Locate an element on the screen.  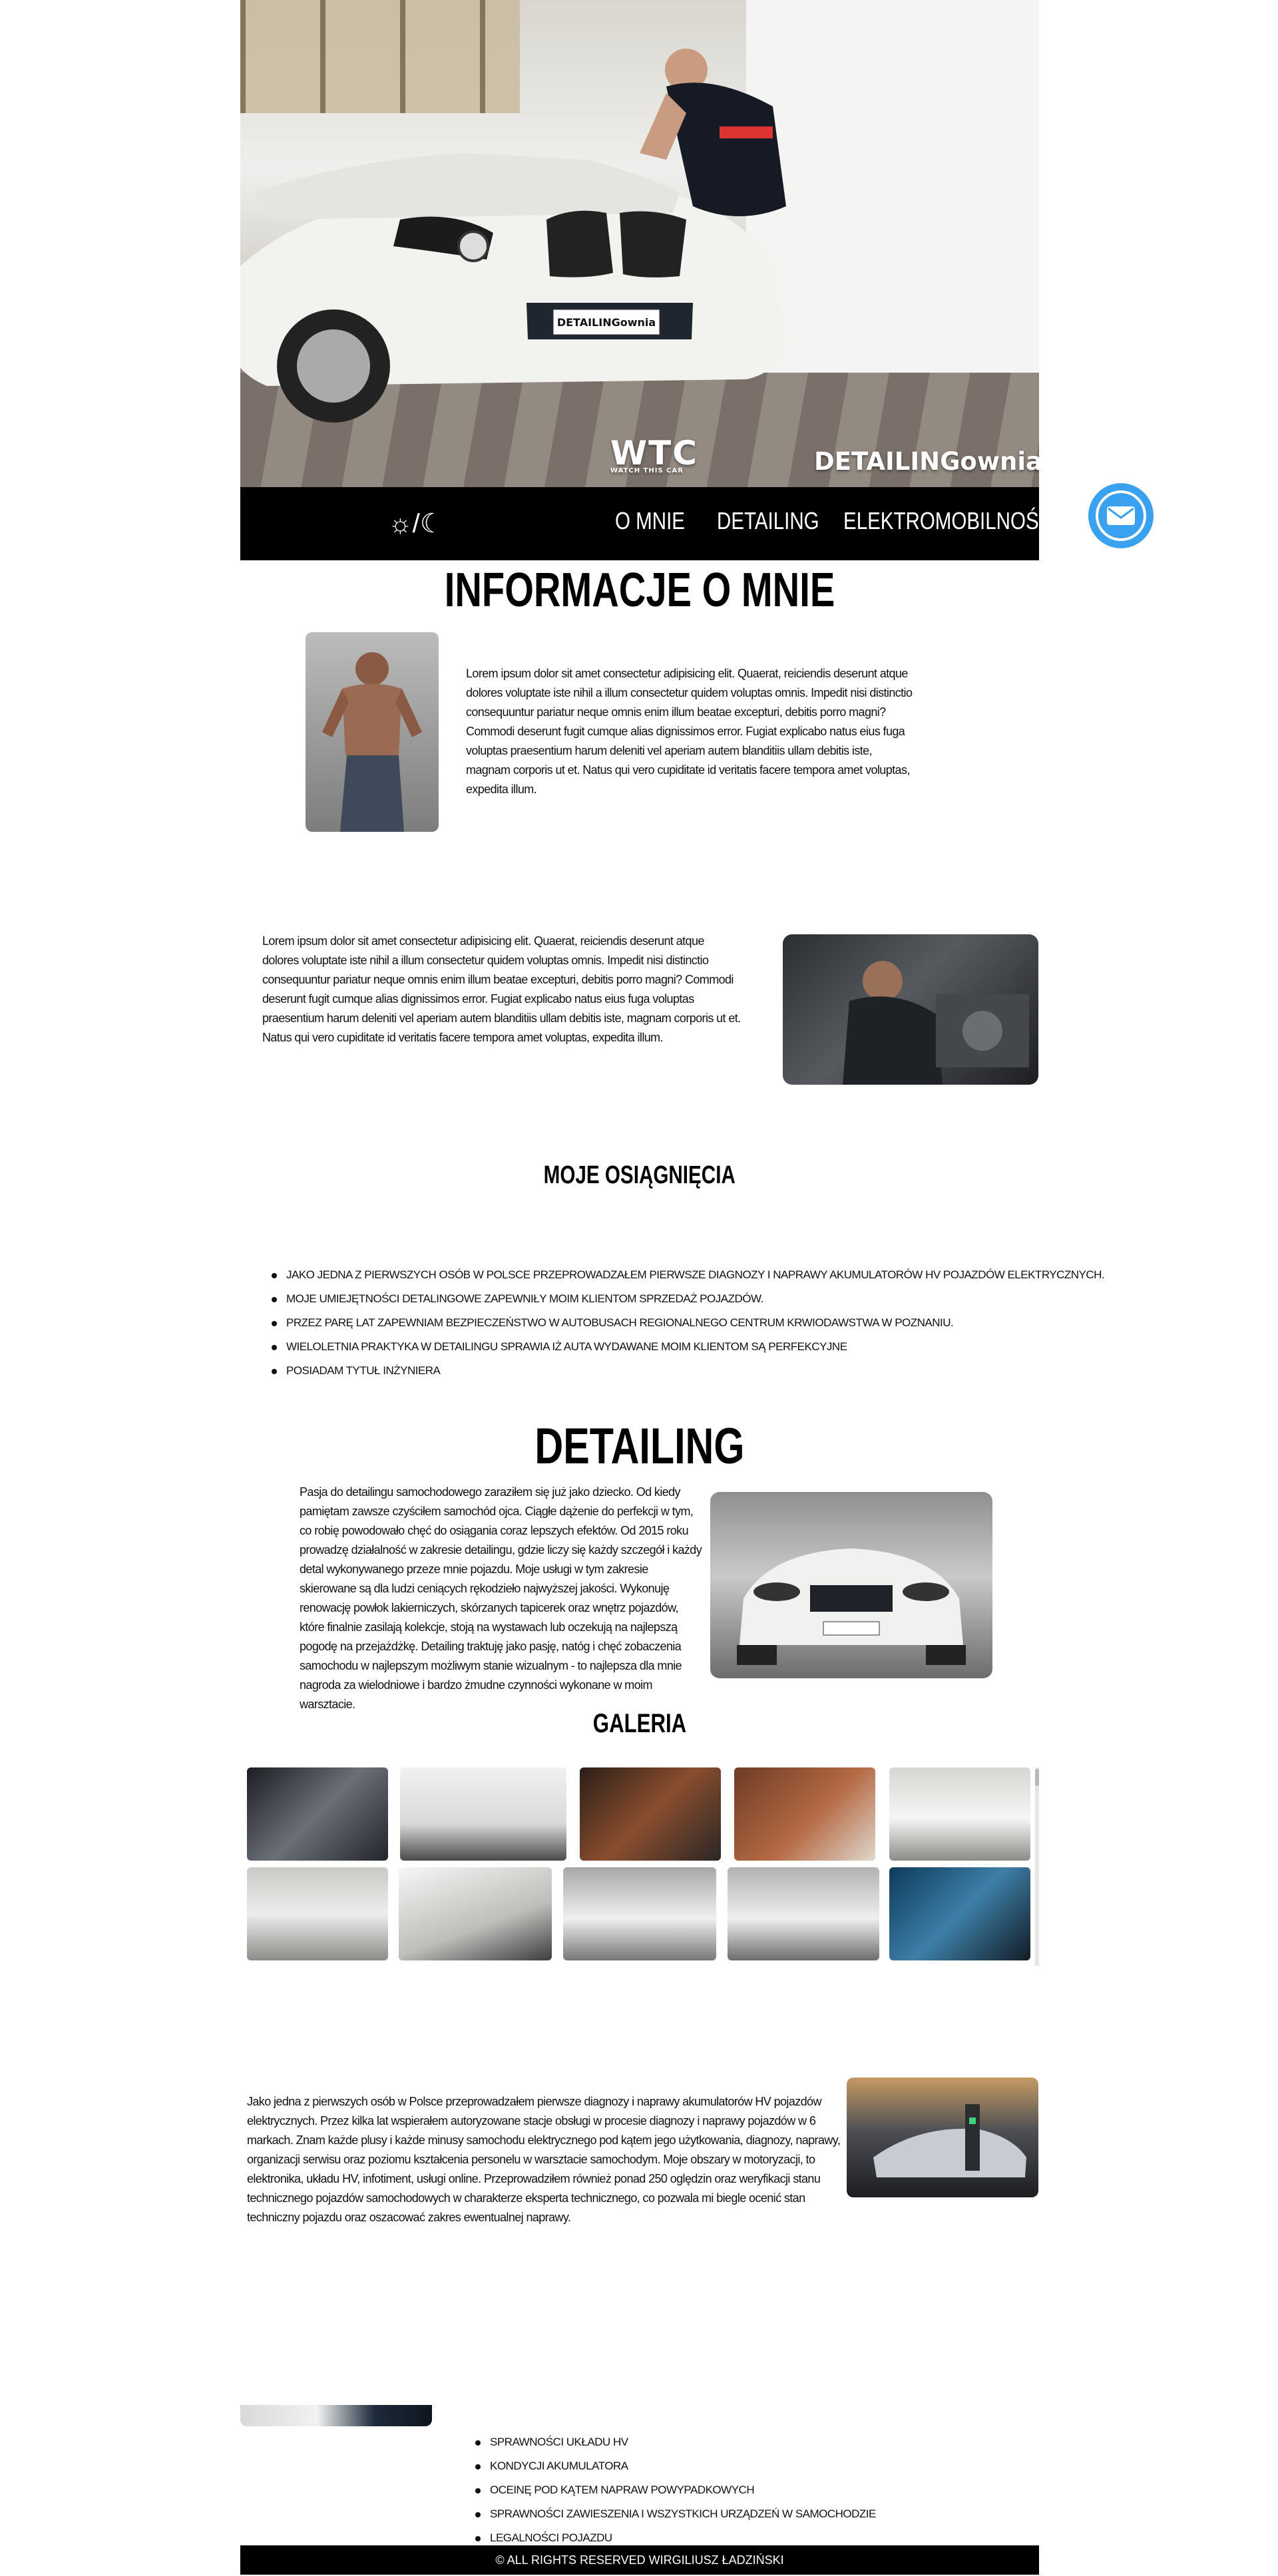
nav-link-detailing: DETAILING is located at coordinates (768, 521).